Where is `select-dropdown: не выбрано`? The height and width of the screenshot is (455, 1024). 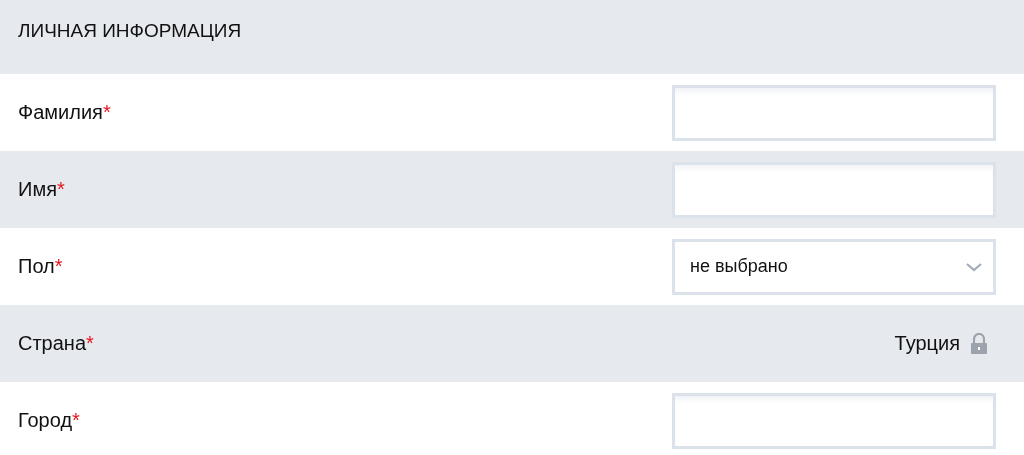 select-dropdown: не выбрано is located at coordinates (834, 266).